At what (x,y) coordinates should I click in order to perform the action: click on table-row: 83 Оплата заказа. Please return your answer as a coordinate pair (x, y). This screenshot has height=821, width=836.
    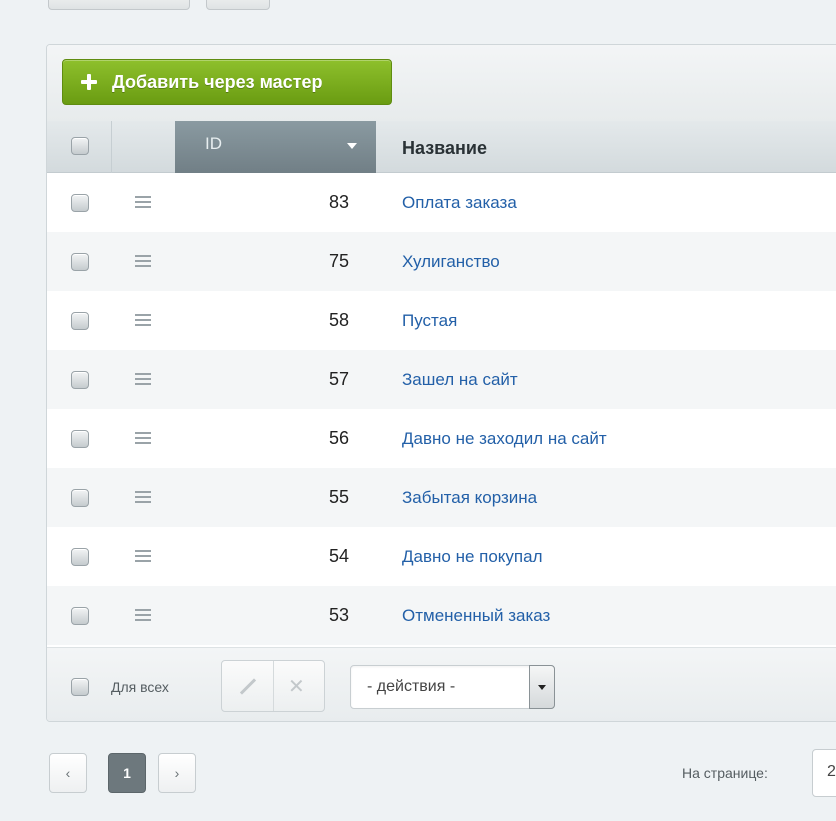
    Looking at the image, I should click on (441, 202).